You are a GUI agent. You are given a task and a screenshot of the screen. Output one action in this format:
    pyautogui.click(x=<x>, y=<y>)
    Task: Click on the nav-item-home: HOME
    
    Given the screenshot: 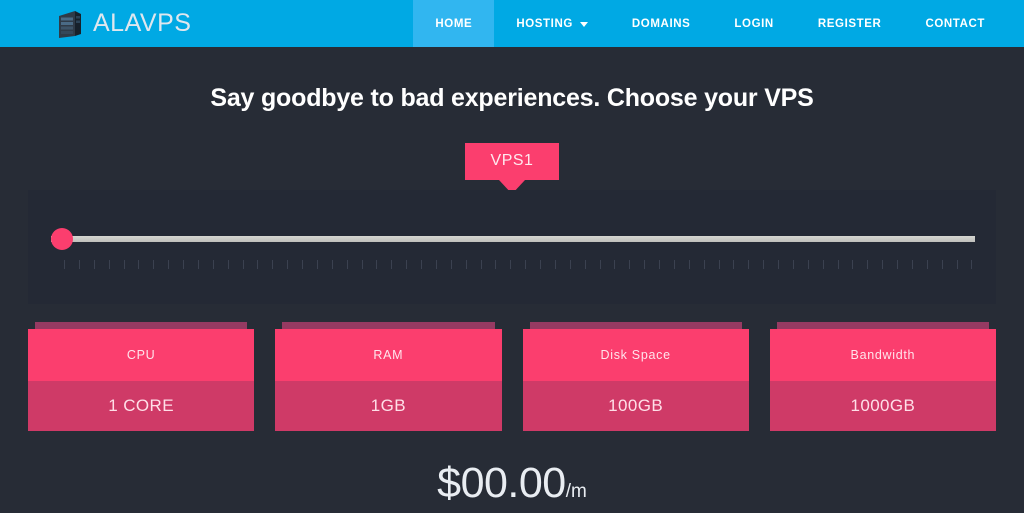 What is the action you would take?
    pyautogui.click(x=454, y=23)
    